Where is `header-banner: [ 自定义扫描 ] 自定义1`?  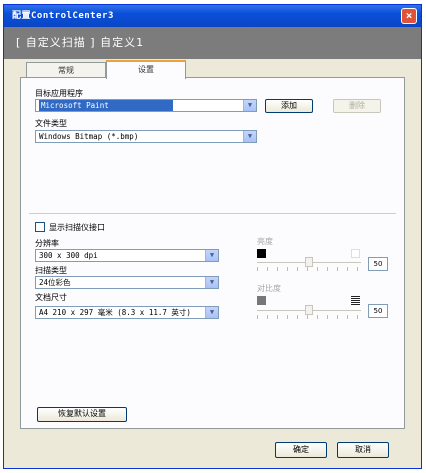
header-banner: [ 自定义扫描 ] 自定义1 is located at coordinates (212, 43).